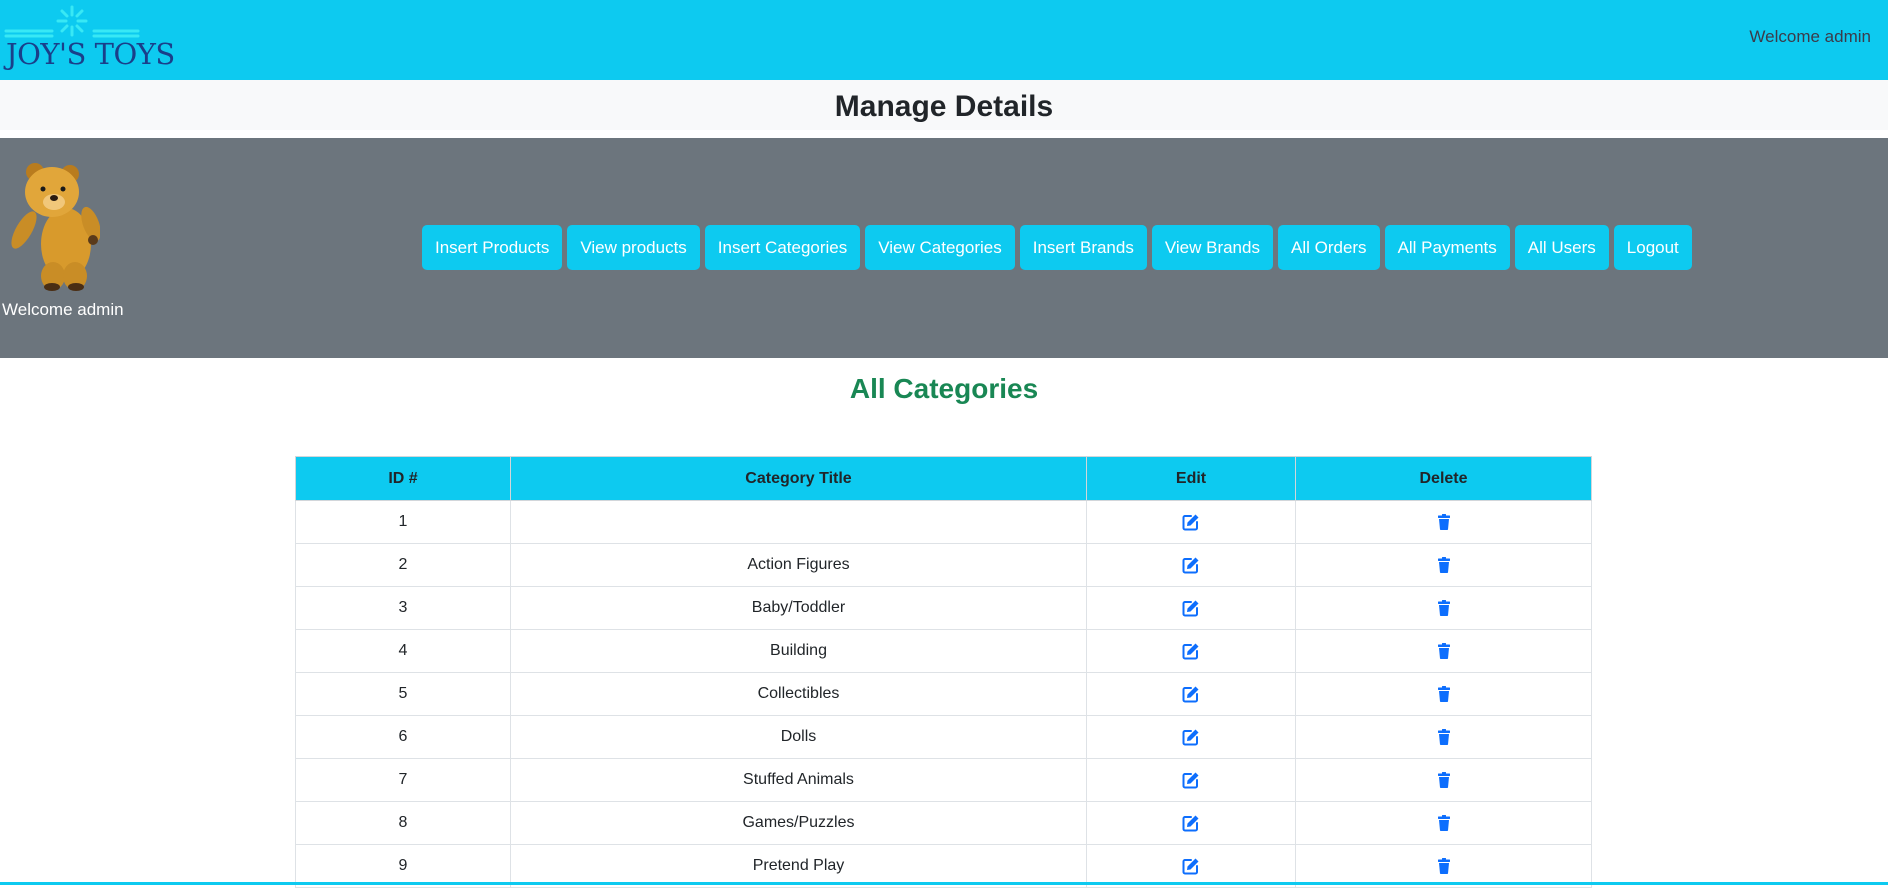  I want to click on all-users-button: All Users, so click(1561, 247).